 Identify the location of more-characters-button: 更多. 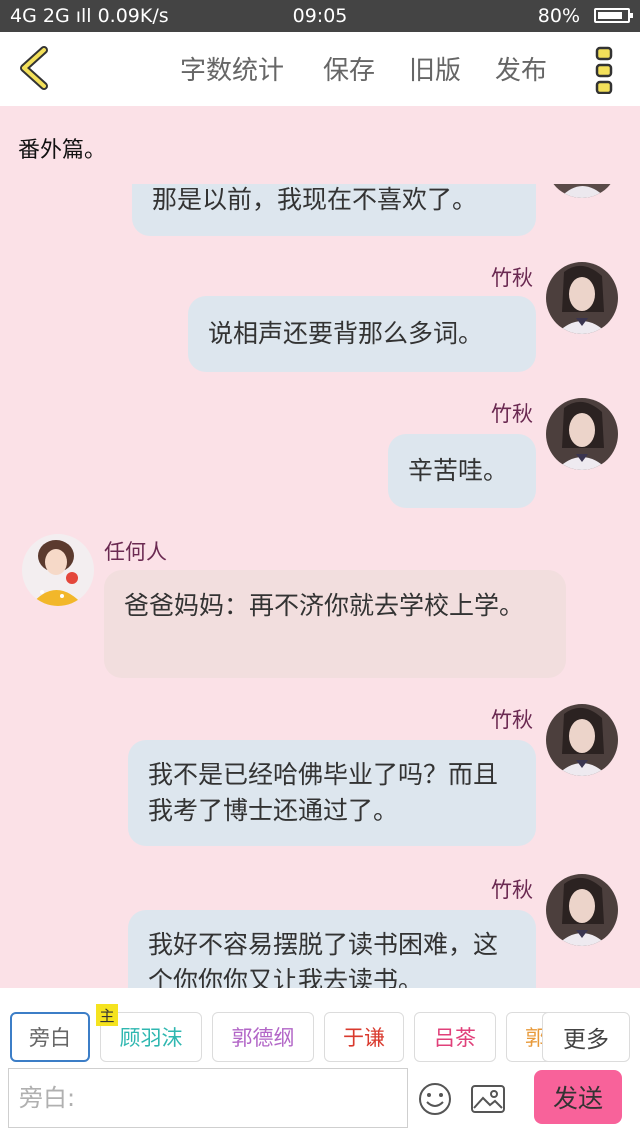
(586, 1037).